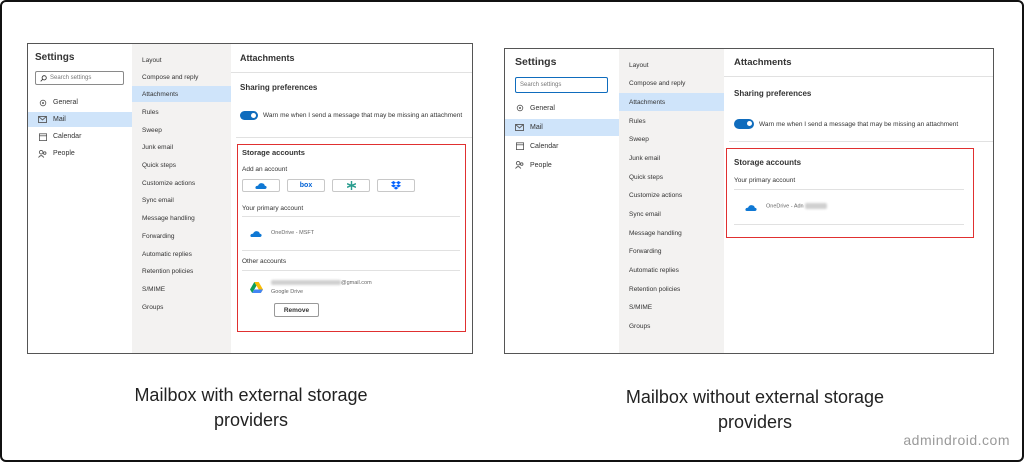  I want to click on box-logo: box, so click(306, 185).